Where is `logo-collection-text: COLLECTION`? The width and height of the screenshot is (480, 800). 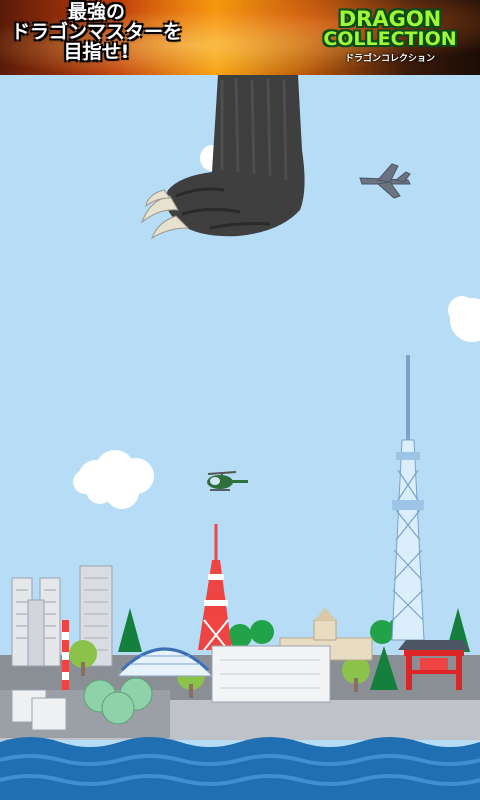 logo-collection-text: COLLECTION is located at coordinates (390, 39).